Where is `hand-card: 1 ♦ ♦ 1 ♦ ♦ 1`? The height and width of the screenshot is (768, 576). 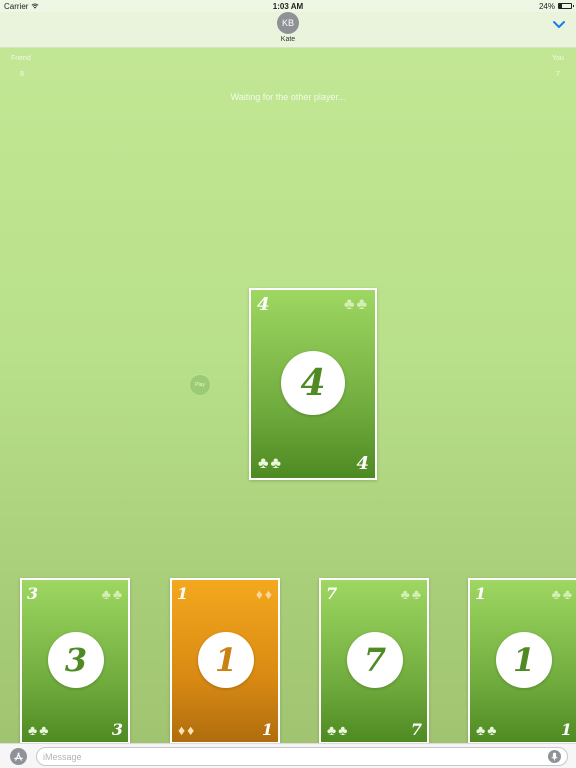 hand-card: 1 ♦ ♦ 1 ♦ ♦ 1 is located at coordinates (225, 661).